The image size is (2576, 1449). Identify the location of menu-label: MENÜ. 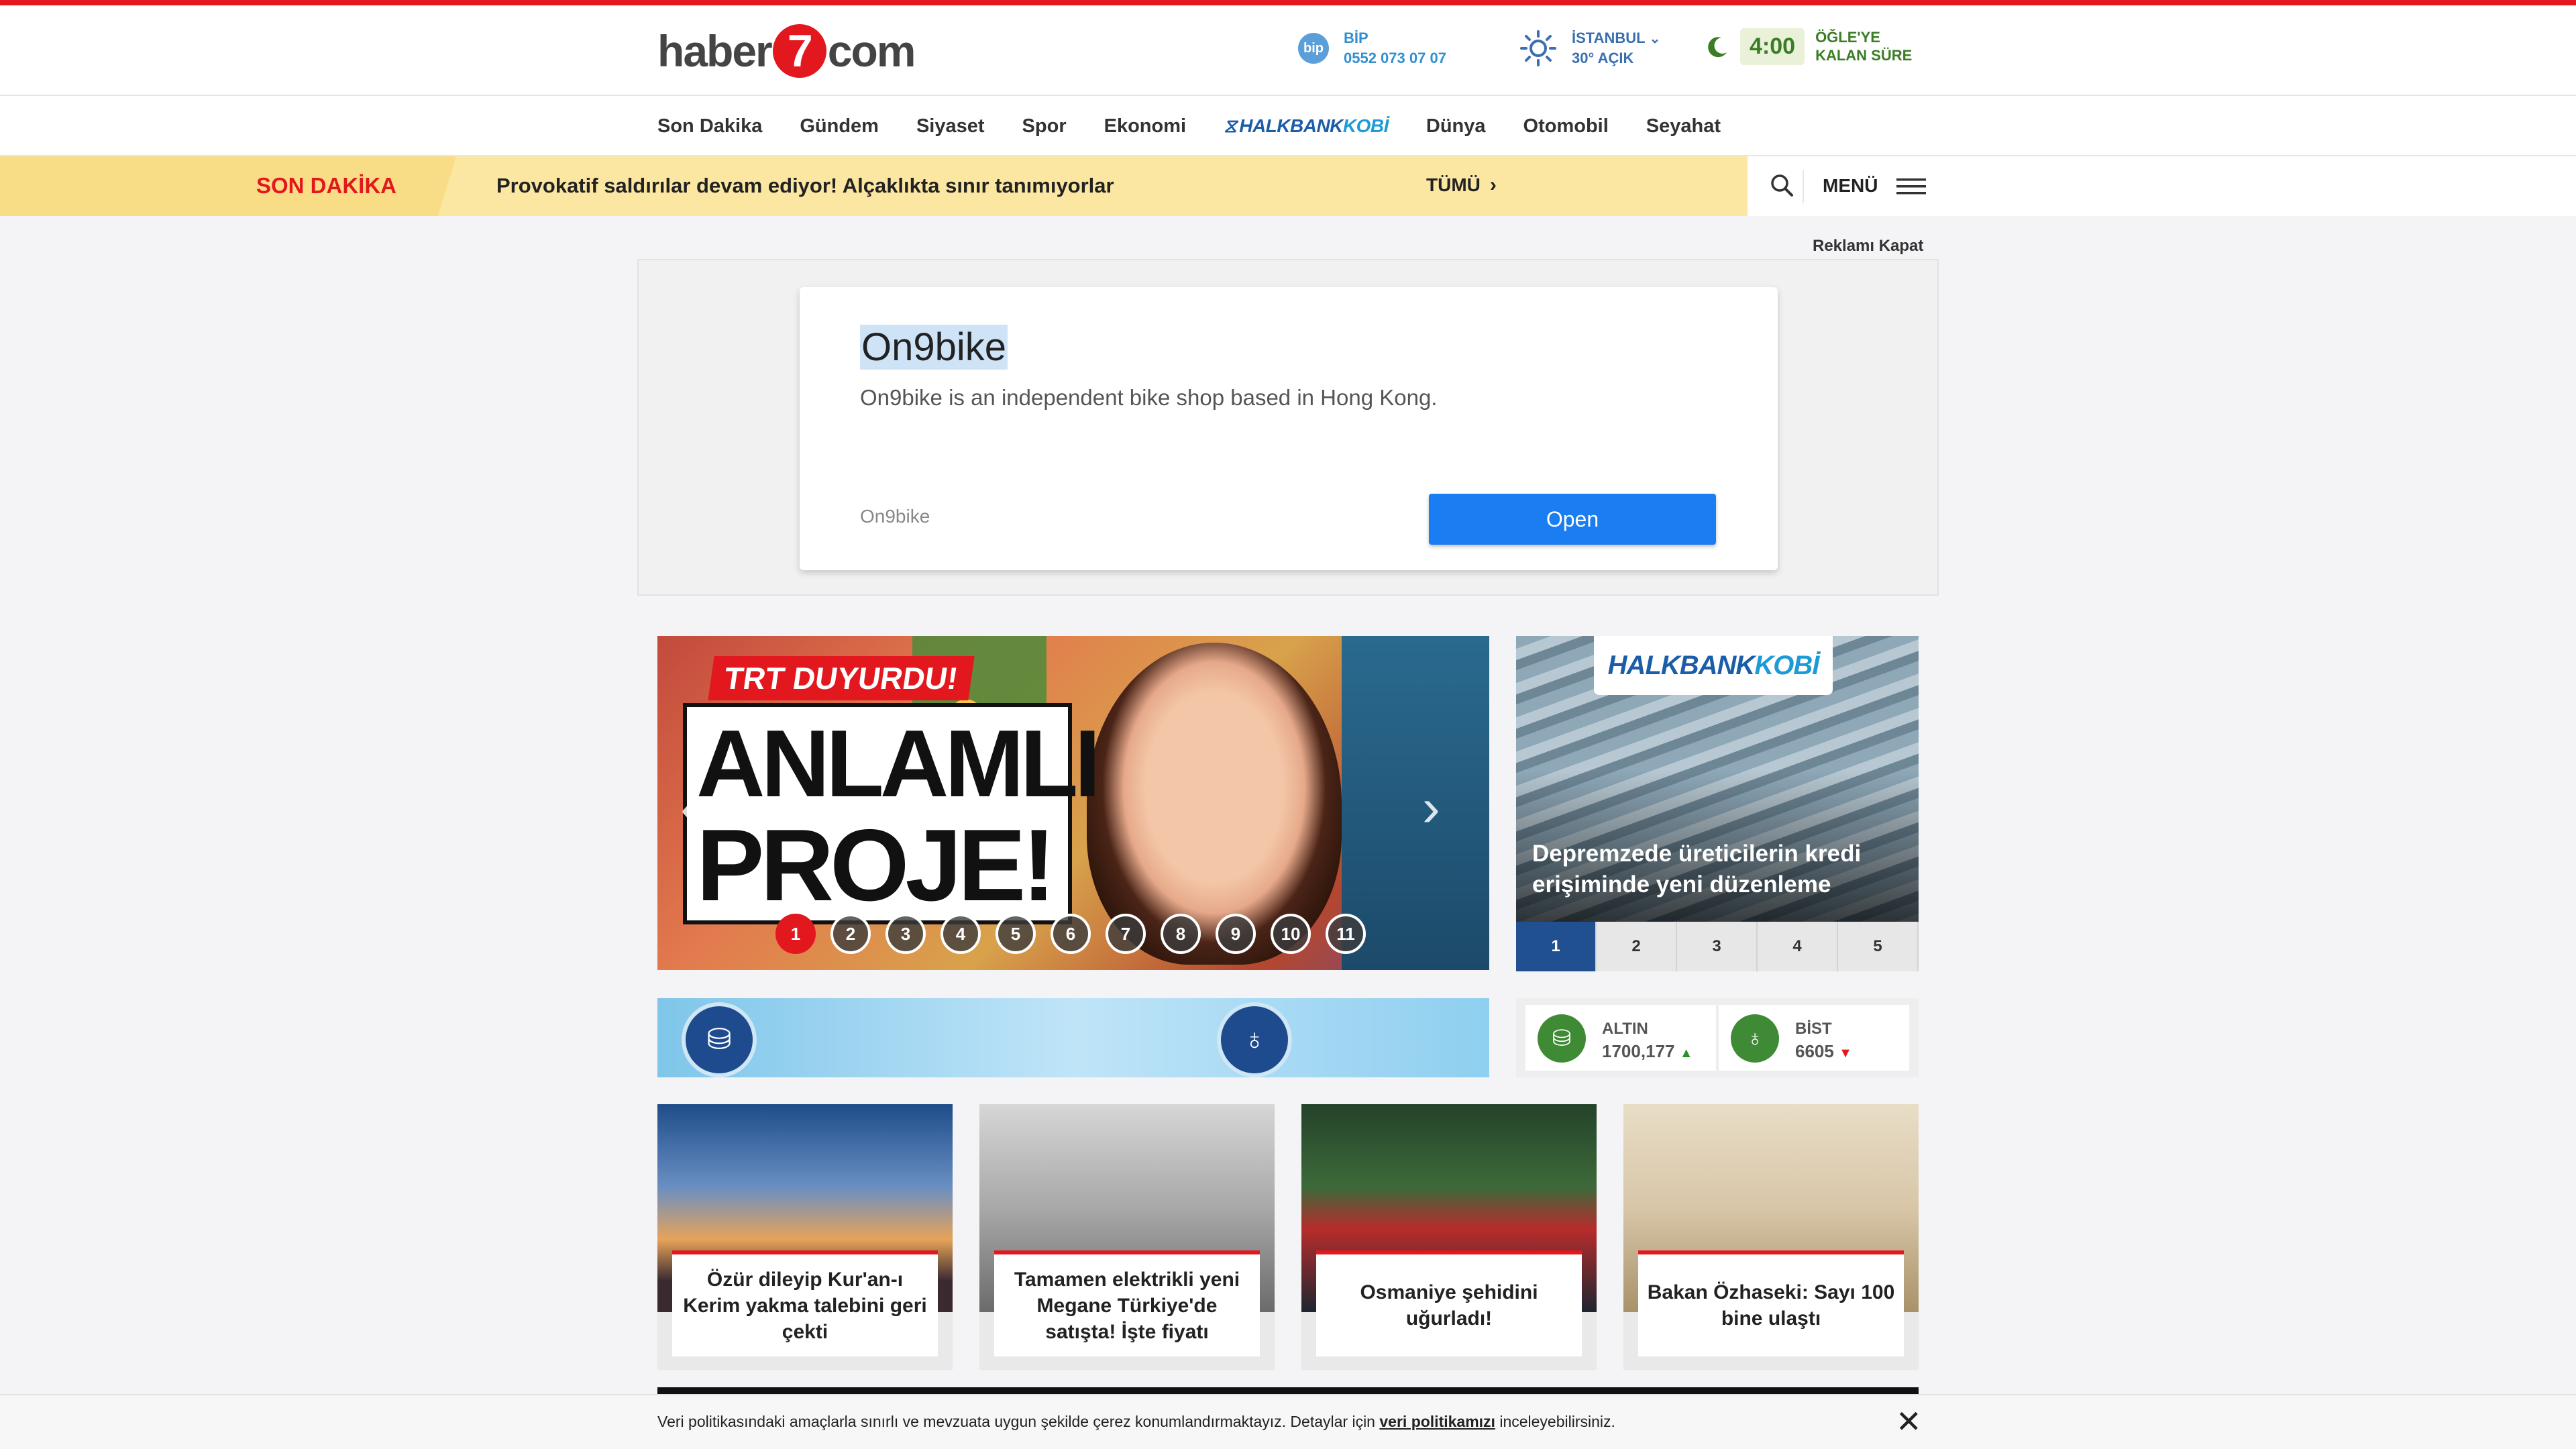
(1850, 186).